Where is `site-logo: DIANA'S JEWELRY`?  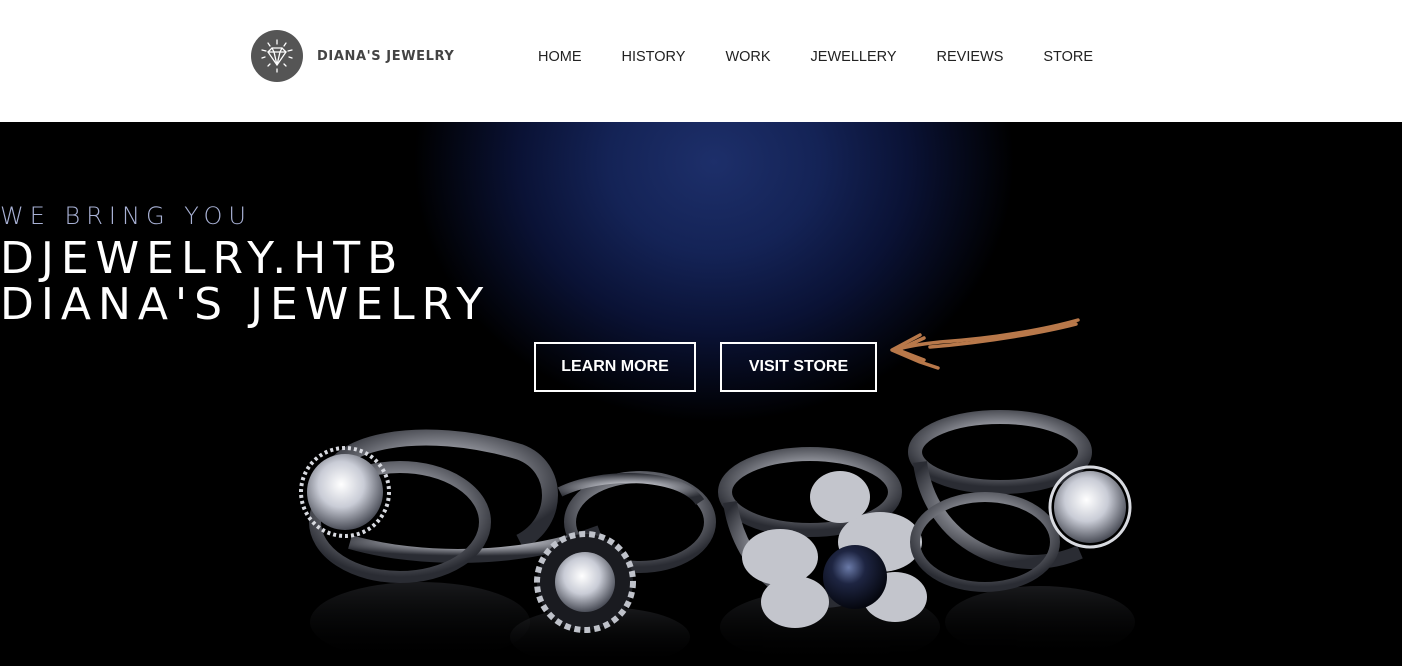
site-logo: DIANA'S JEWELRY is located at coordinates (352, 56).